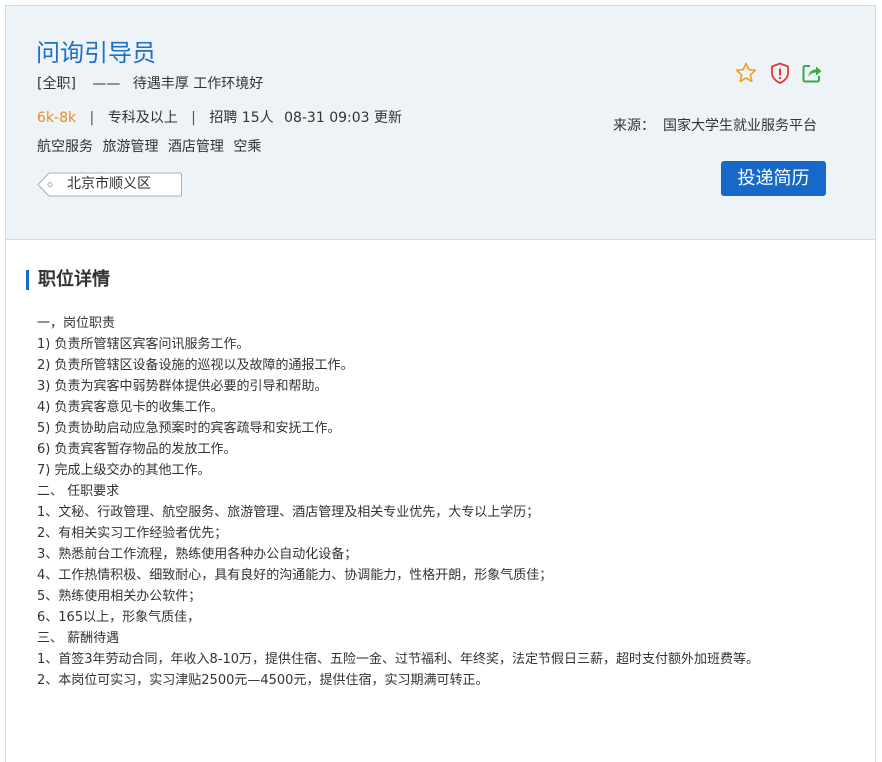  Describe the element at coordinates (634, 126) in the screenshot. I see `source-label: 来源：` at that location.